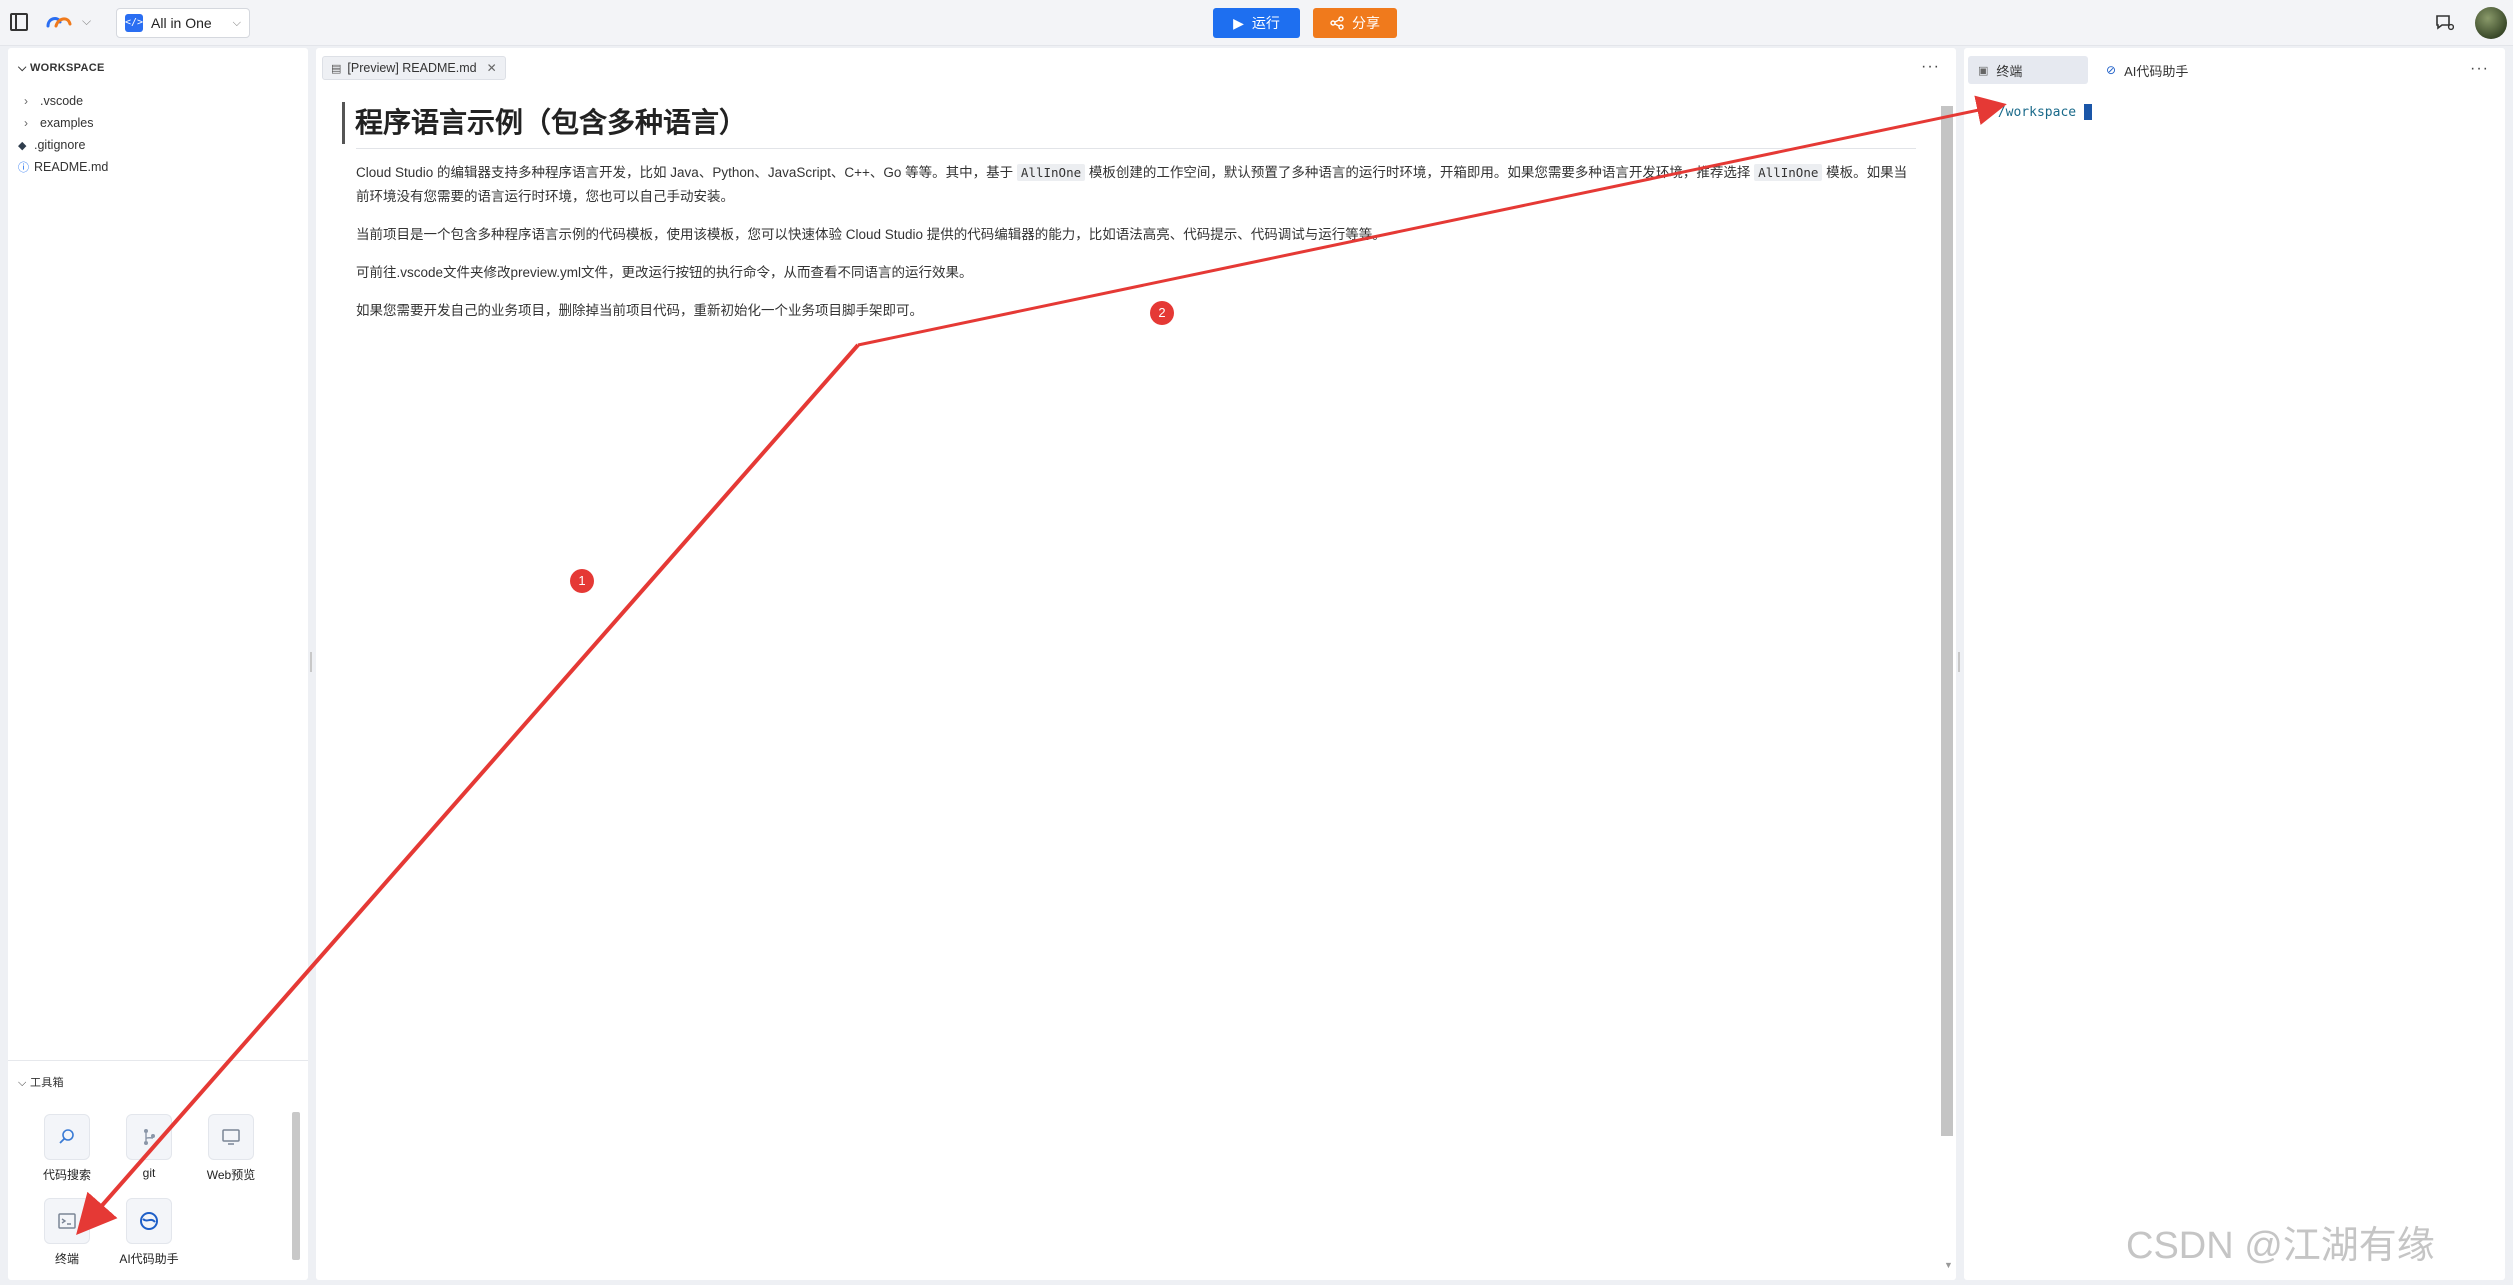 This screenshot has width=2513, height=1285. Describe the element at coordinates (67, 1221) in the screenshot. I see `terminal-icon` at that location.